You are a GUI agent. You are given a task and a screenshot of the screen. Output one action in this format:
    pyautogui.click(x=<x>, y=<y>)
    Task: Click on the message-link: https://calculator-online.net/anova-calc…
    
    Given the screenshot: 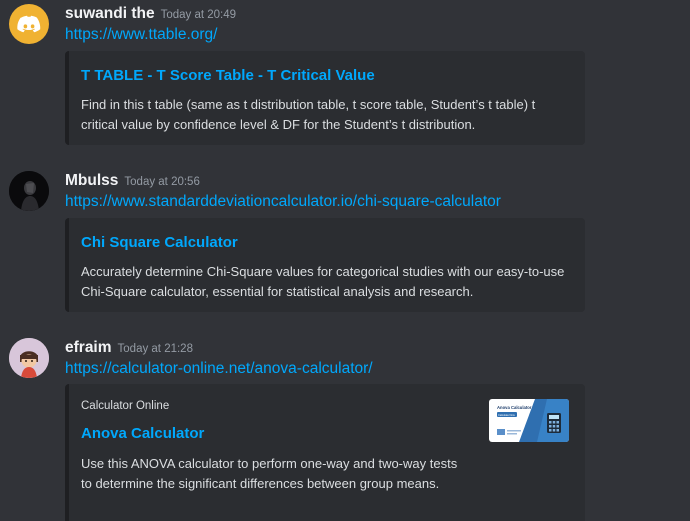 What is the action you would take?
    pyautogui.click(x=219, y=369)
    